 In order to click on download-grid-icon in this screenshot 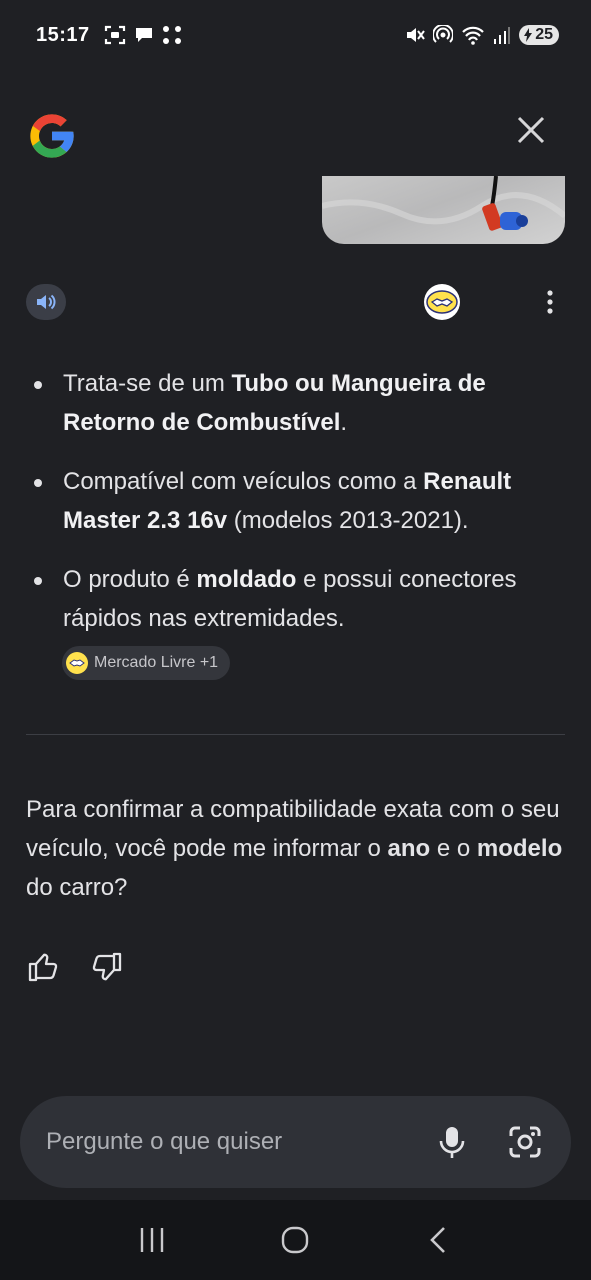, I will do `click(171, 35)`.